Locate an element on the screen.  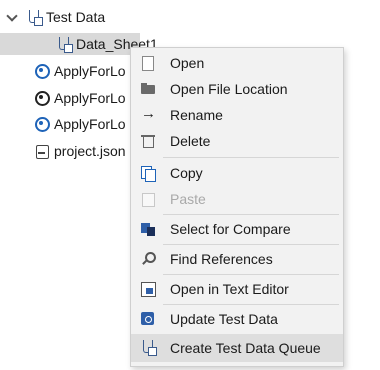
action-circle-black-icon is located at coordinates (42, 98).